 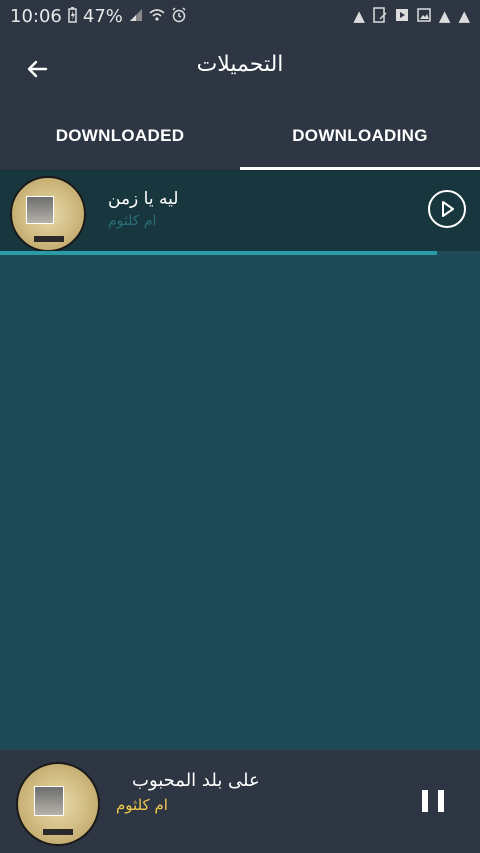 What do you see at coordinates (424, 16) in the screenshot?
I see `image-icon` at bounding box center [424, 16].